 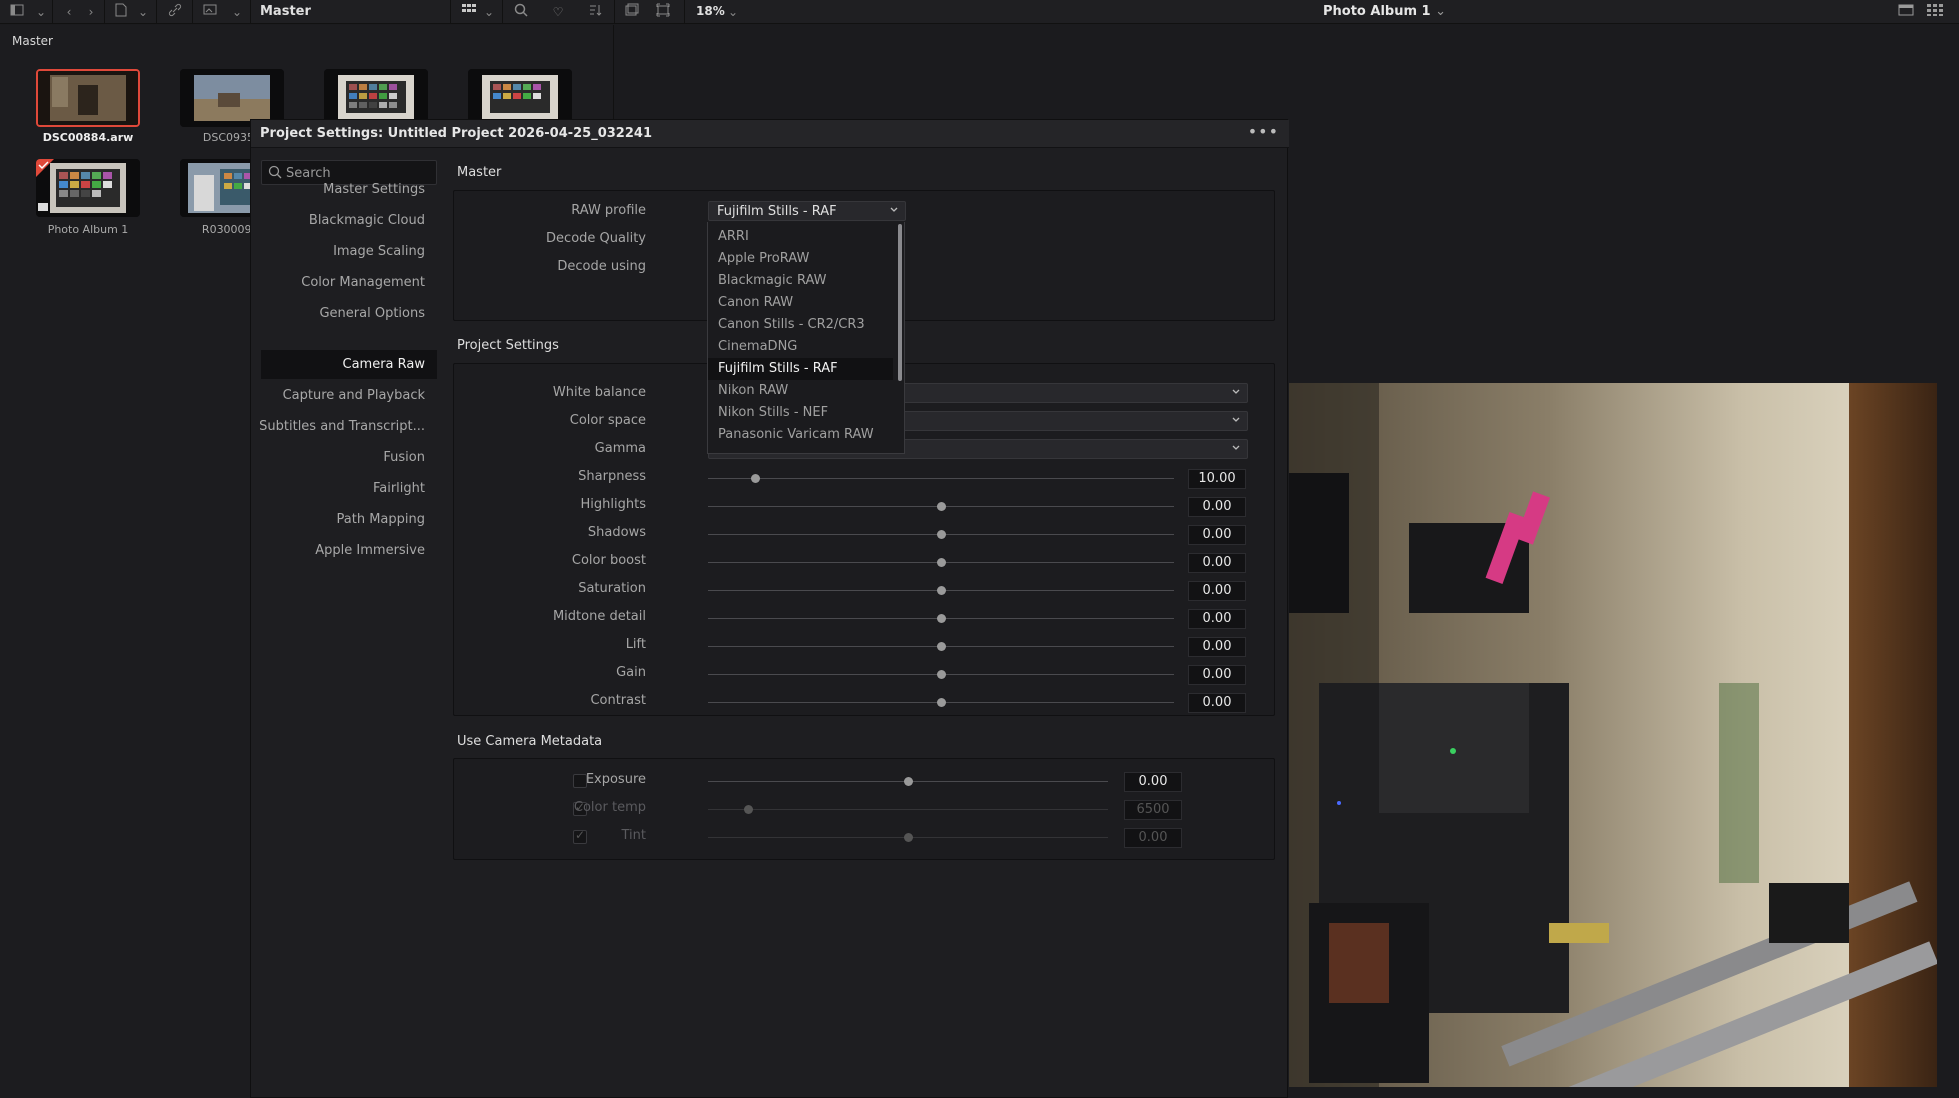 I want to click on slider-label: Contrast, so click(x=618, y=700).